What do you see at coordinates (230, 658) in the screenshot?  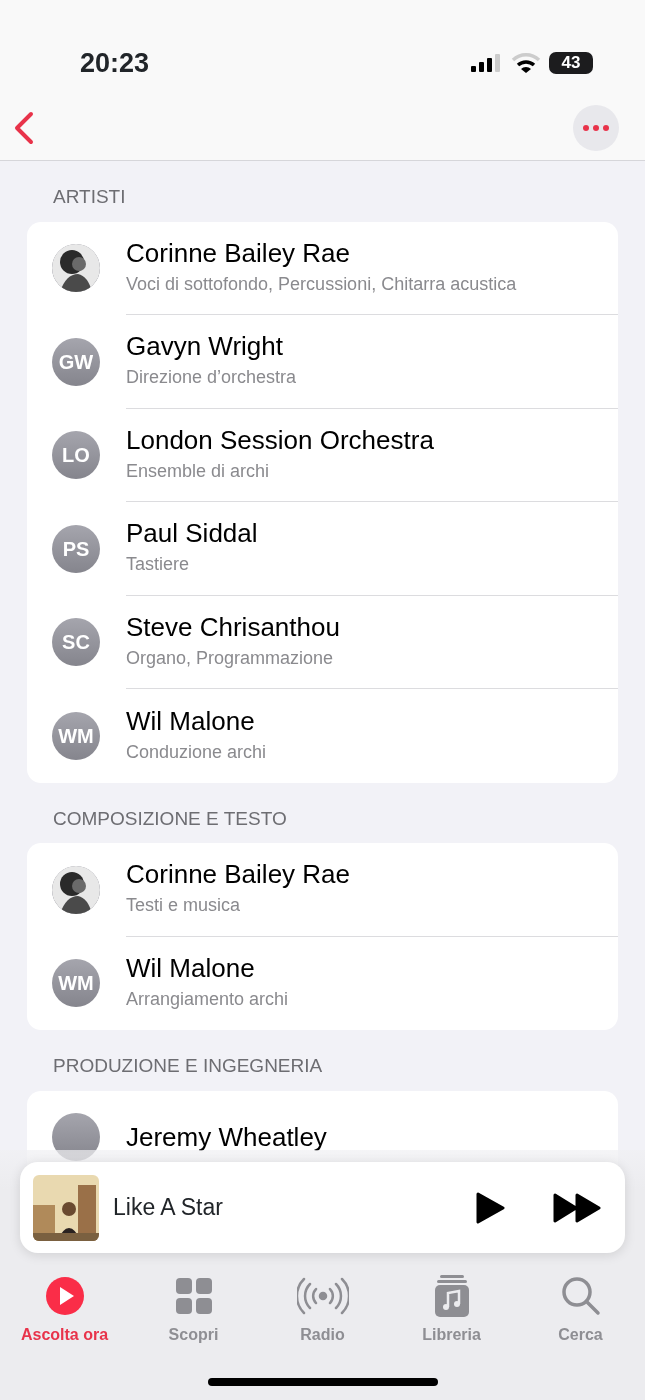 I see `person-role: Organo, Programmazione` at bounding box center [230, 658].